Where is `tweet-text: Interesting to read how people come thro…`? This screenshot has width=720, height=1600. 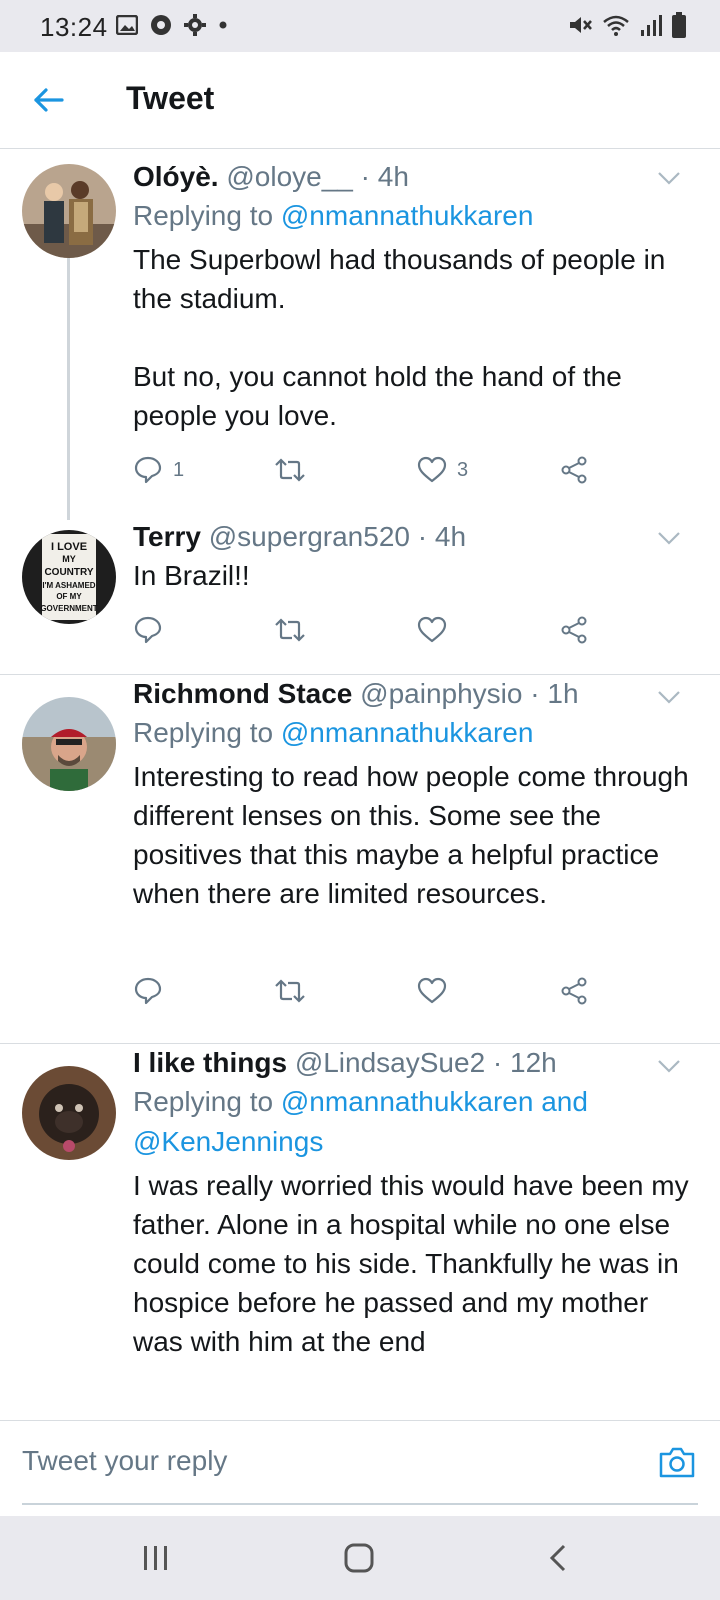
tweet-text: Interesting to read how people come thro… is located at coordinates (411, 835).